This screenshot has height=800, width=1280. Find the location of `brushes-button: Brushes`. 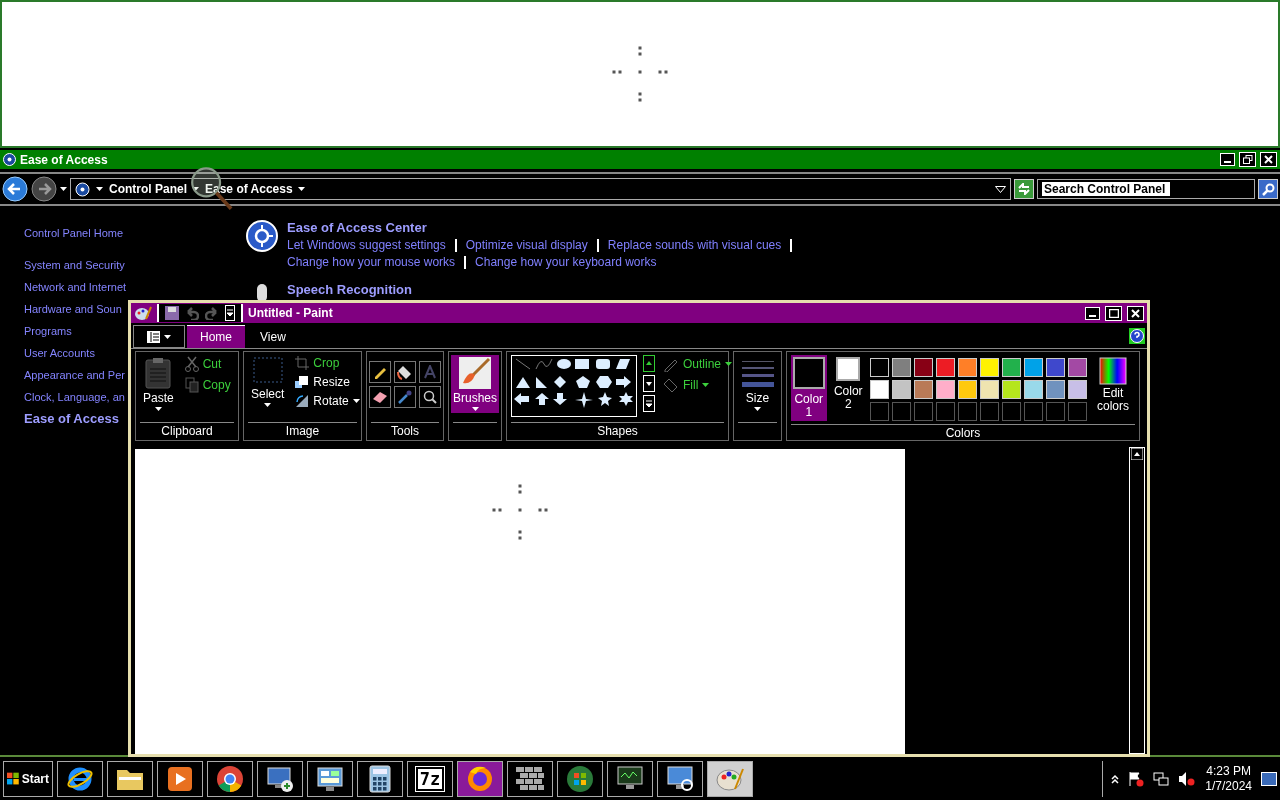

brushes-button: Brushes is located at coordinates (475, 384).